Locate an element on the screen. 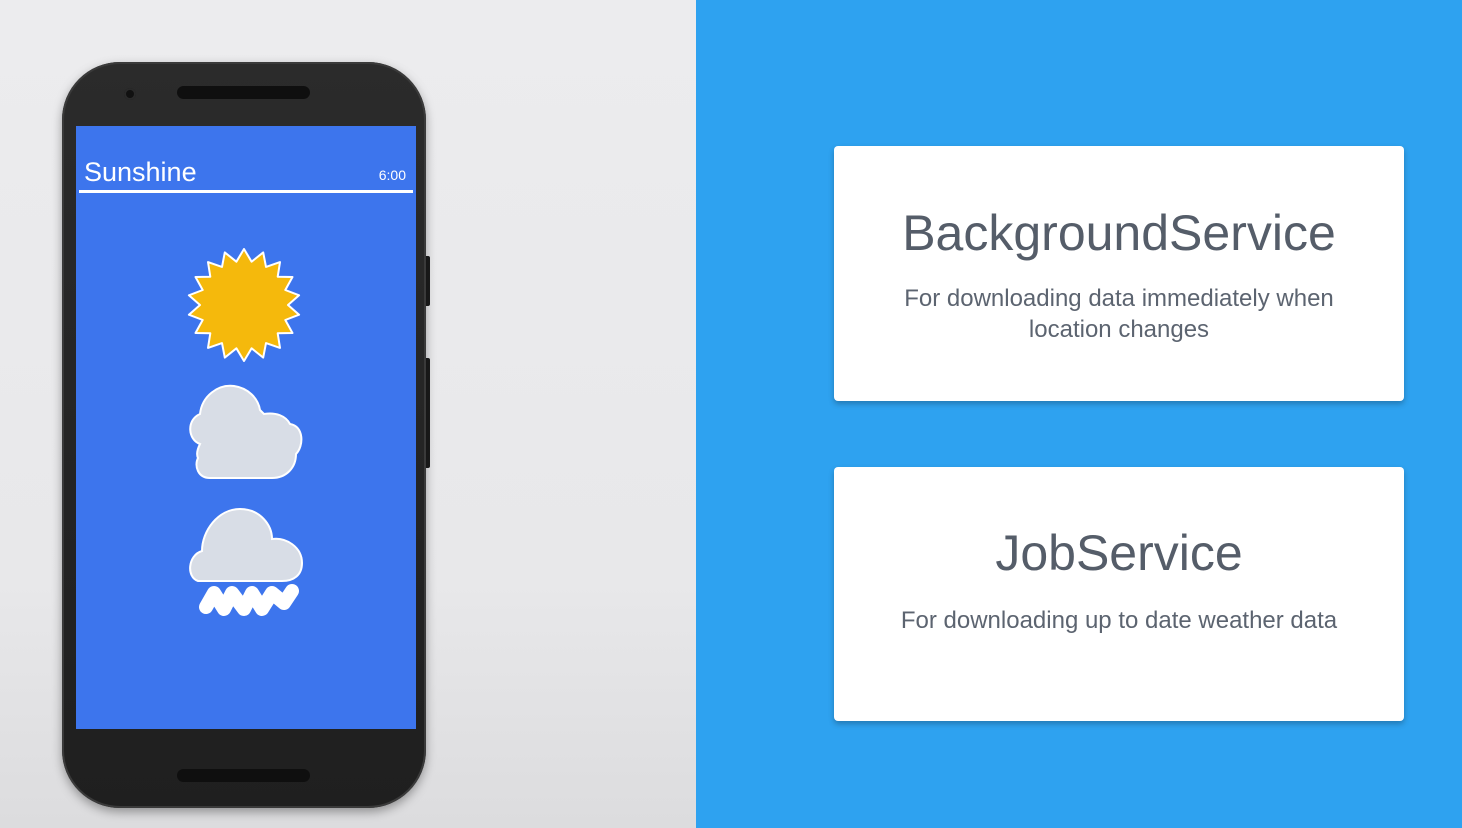 The width and height of the screenshot is (1462, 828). card-description: For downloading up to date weather data is located at coordinates (1119, 620).